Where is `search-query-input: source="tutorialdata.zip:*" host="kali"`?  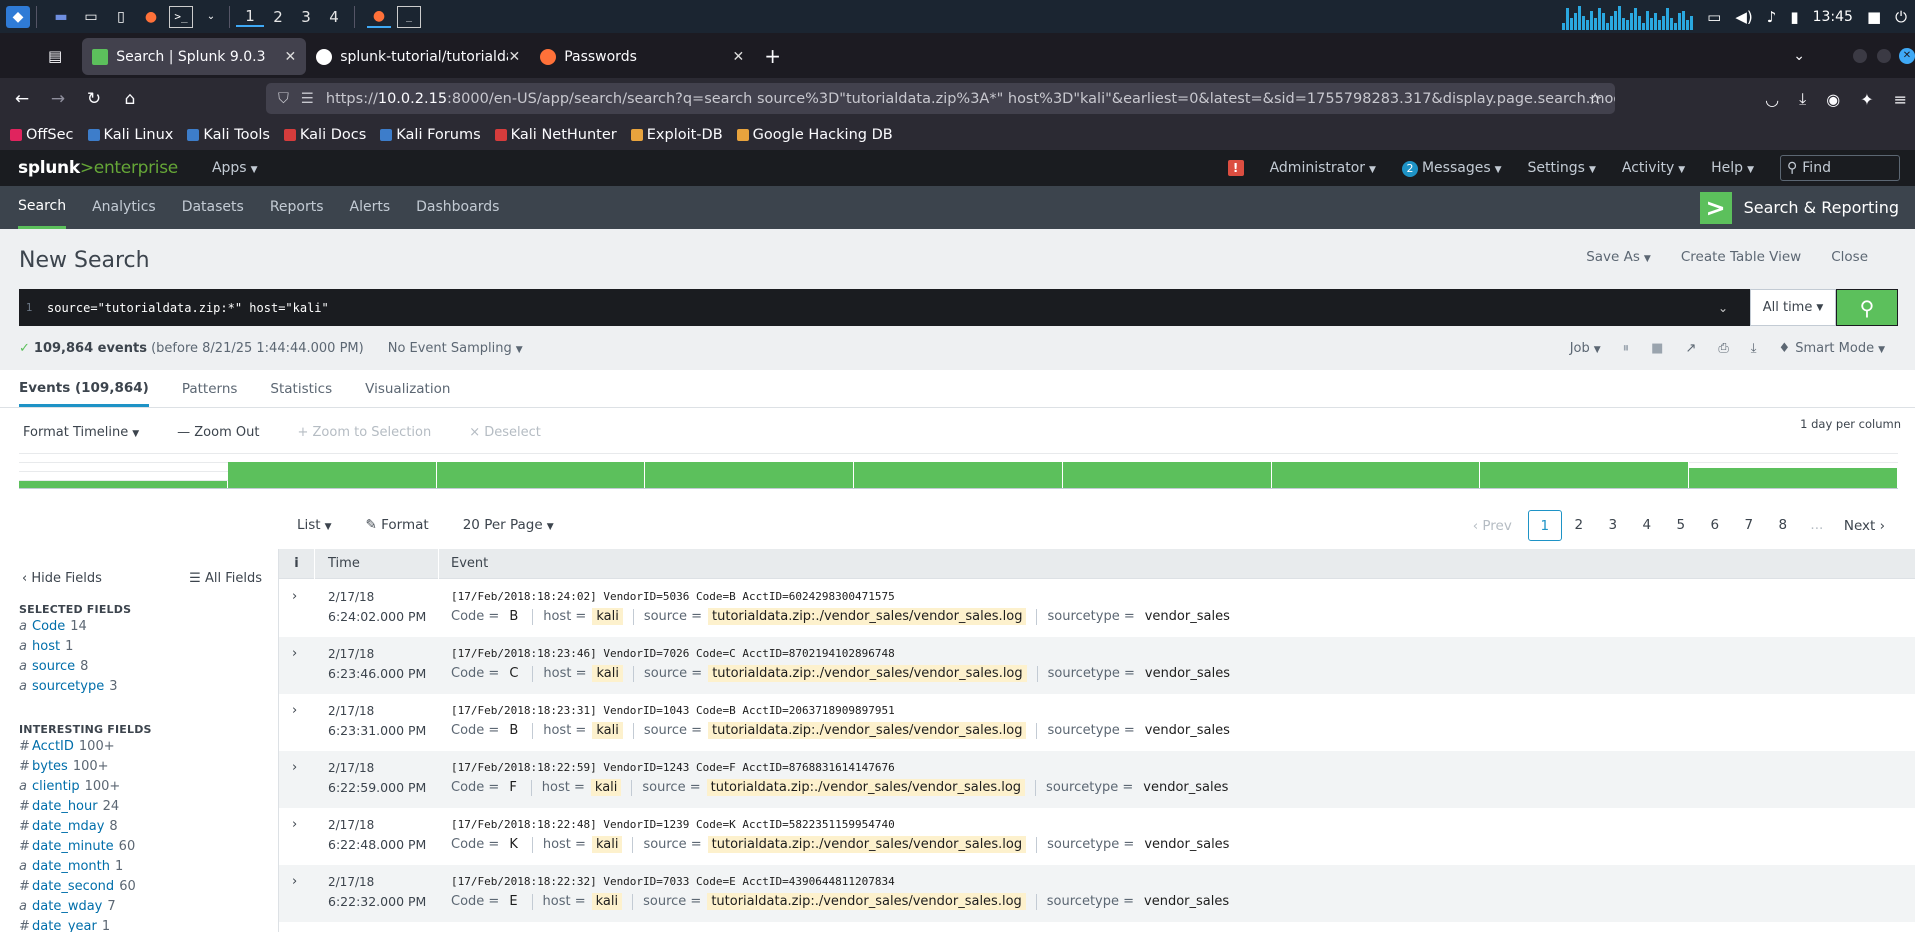
search-query-input: source="tutorialdata.zip:*" host="kali" is located at coordinates (972, 308).